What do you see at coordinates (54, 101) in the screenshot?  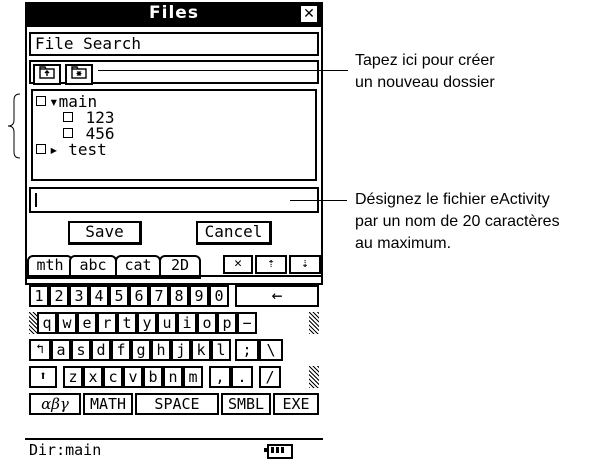 I see `expanded-arrow-icon: ▾` at bounding box center [54, 101].